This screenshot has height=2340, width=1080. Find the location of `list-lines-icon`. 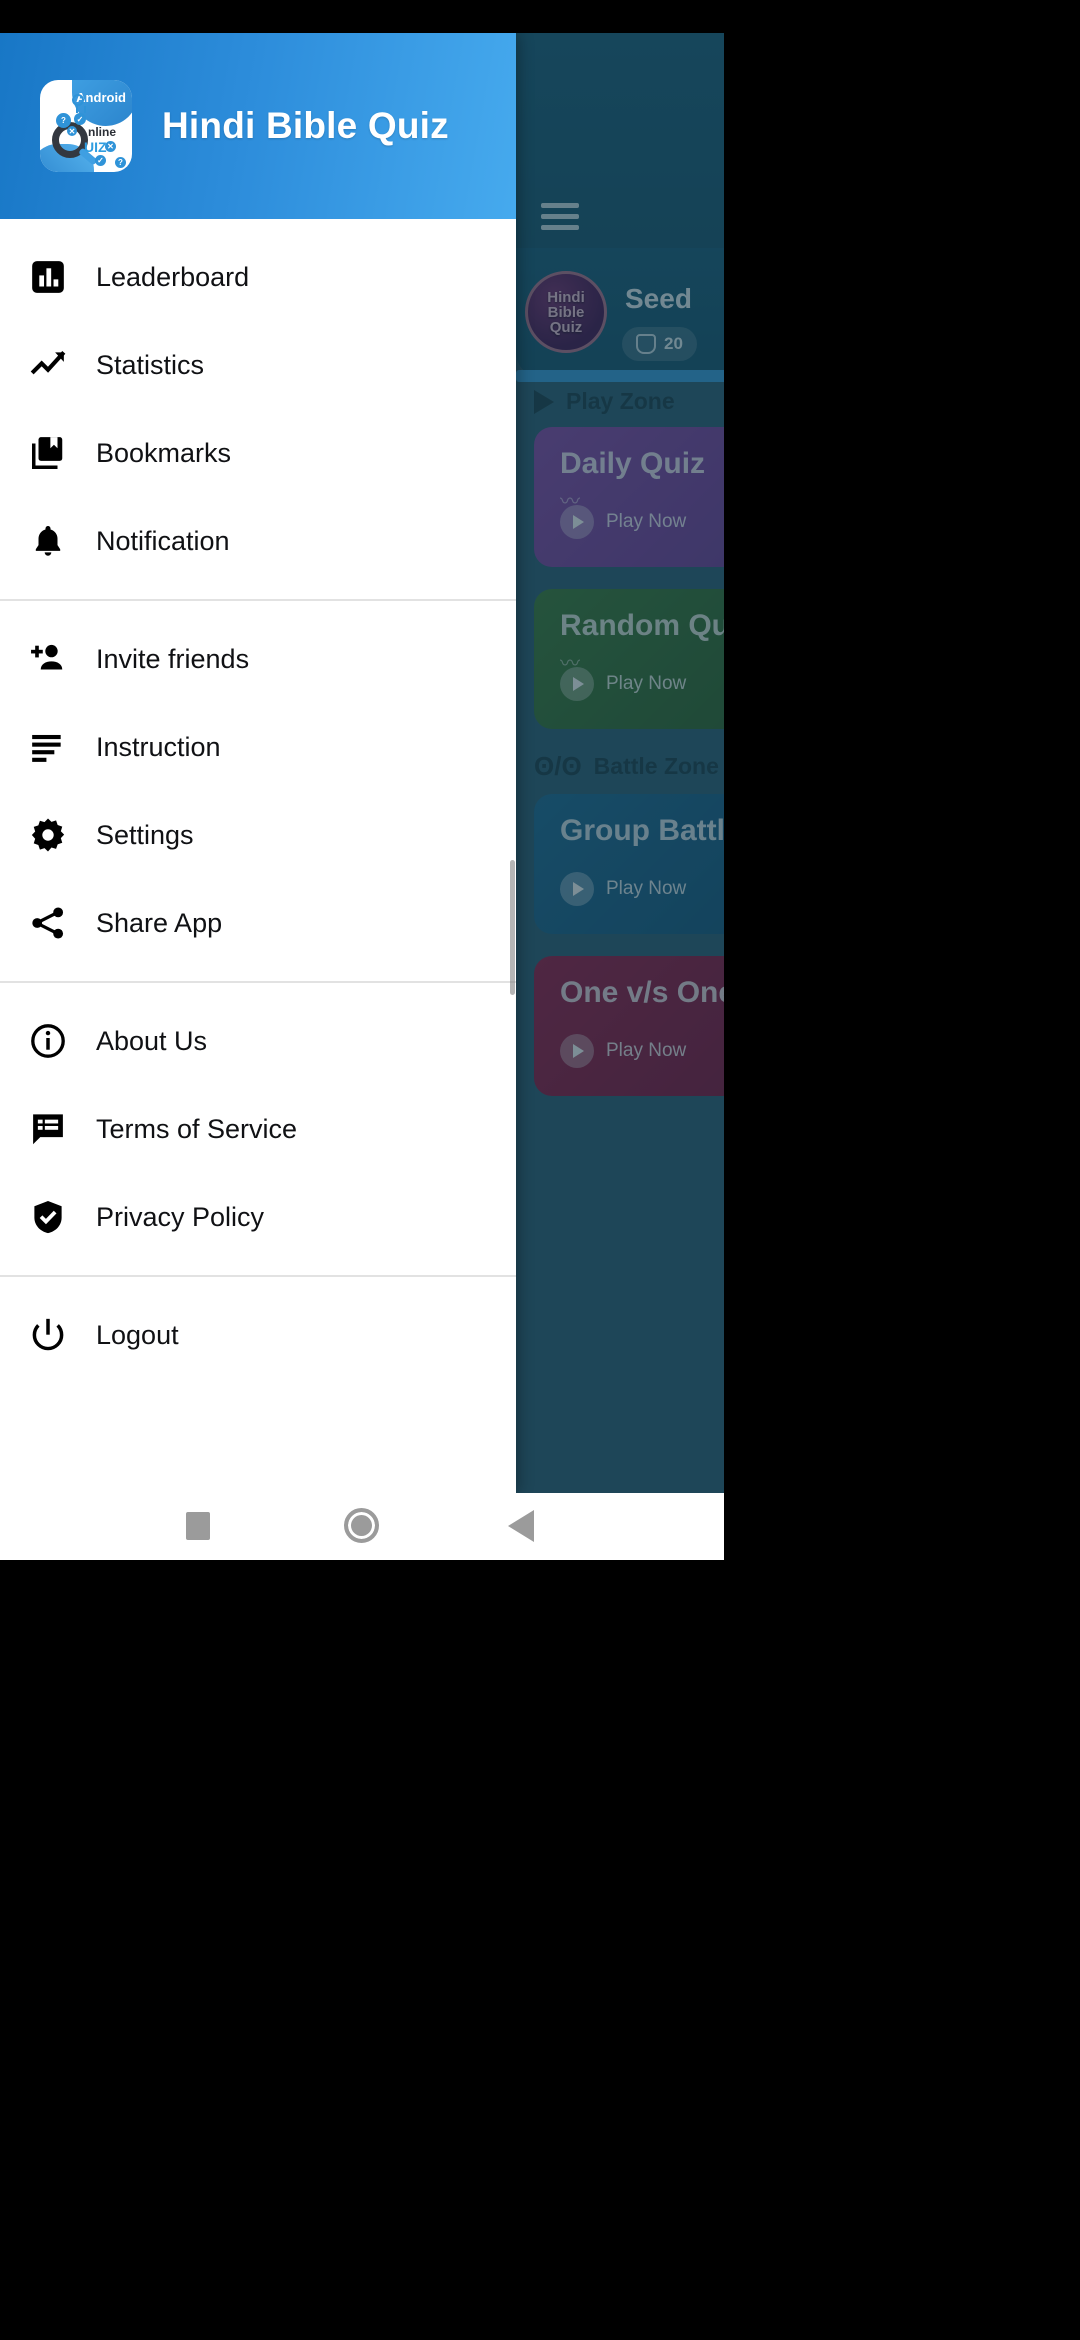

list-lines-icon is located at coordinates (48, 747).